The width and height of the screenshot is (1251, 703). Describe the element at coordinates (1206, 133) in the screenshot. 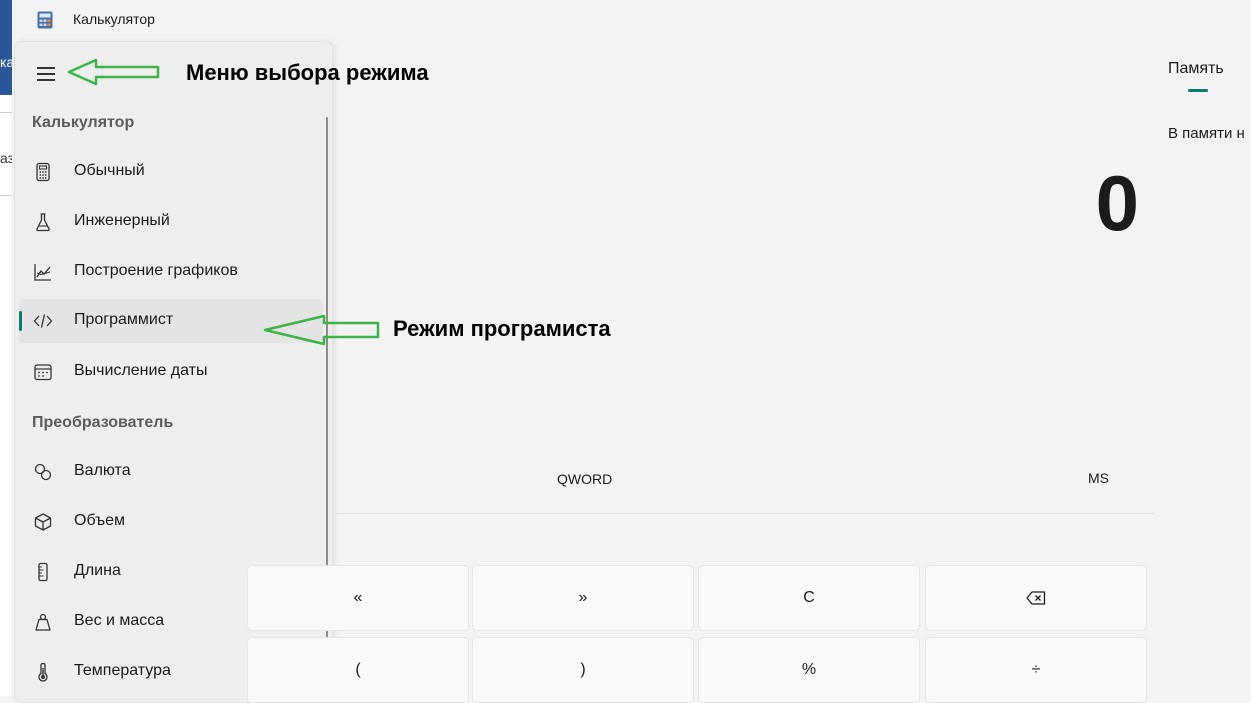

I see `memory-empty-text: В памяти н` at that location.